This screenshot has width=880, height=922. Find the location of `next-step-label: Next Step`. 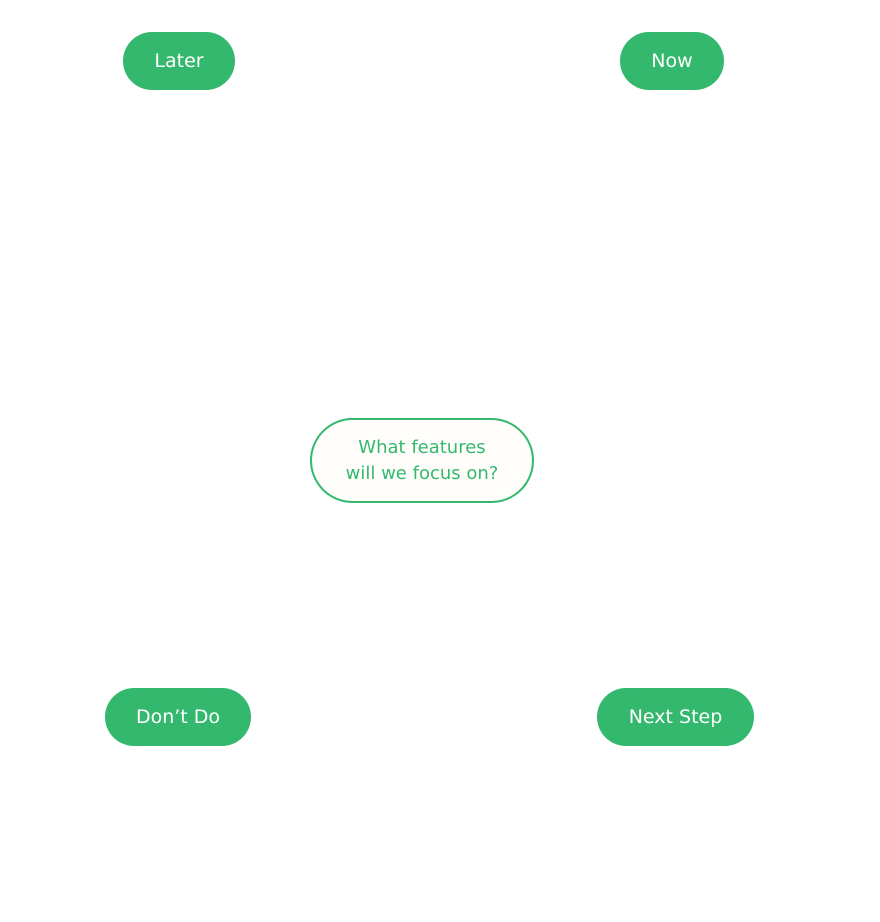

next-step-label: Next Step is located at coordinates (675, 717).